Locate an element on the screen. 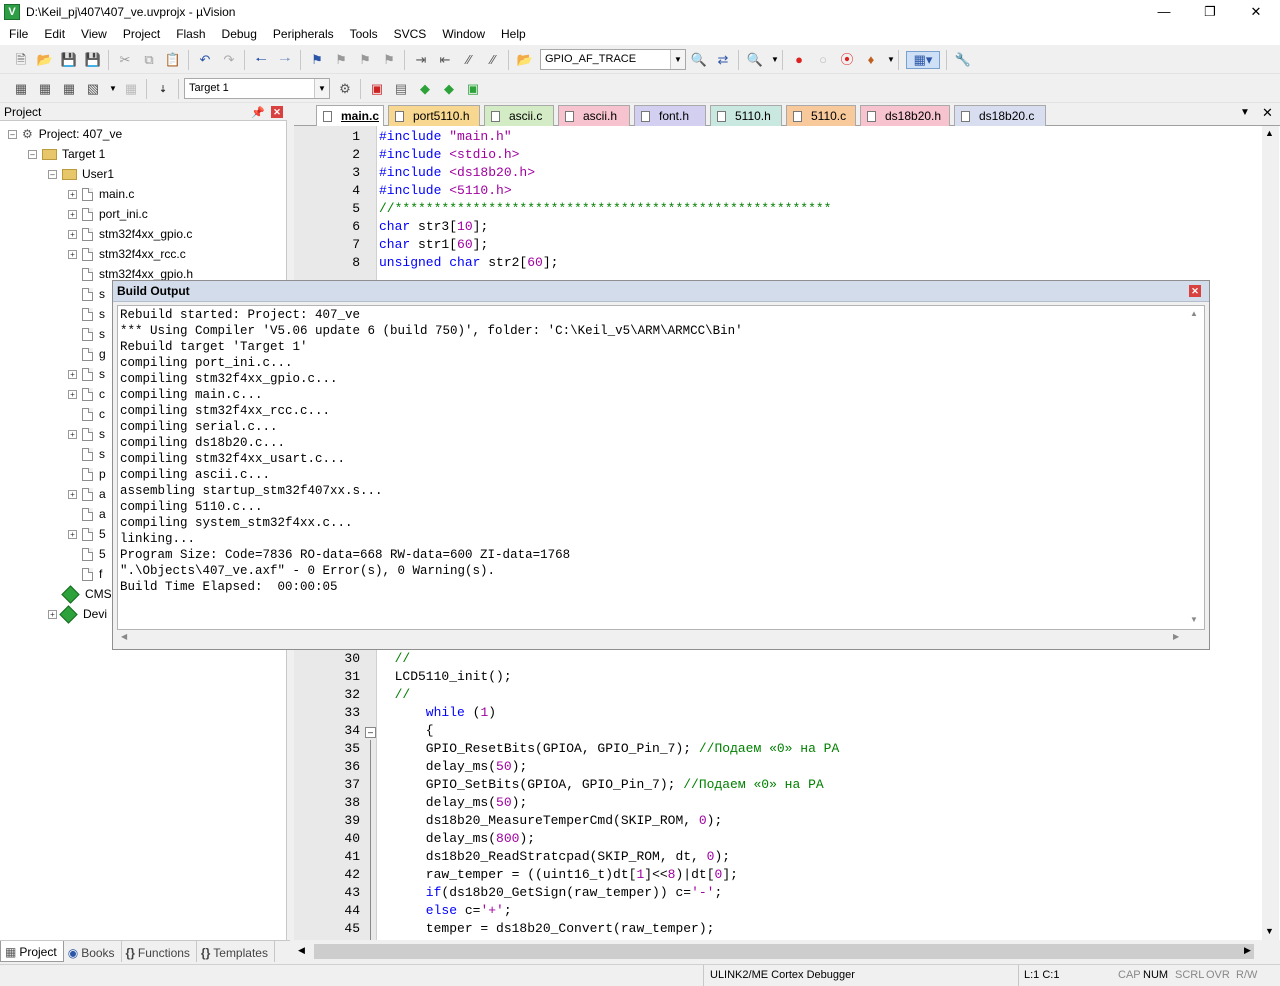 The image size is (1280, 986). paste-icon: 📋 is located at coordinates (173, 60).